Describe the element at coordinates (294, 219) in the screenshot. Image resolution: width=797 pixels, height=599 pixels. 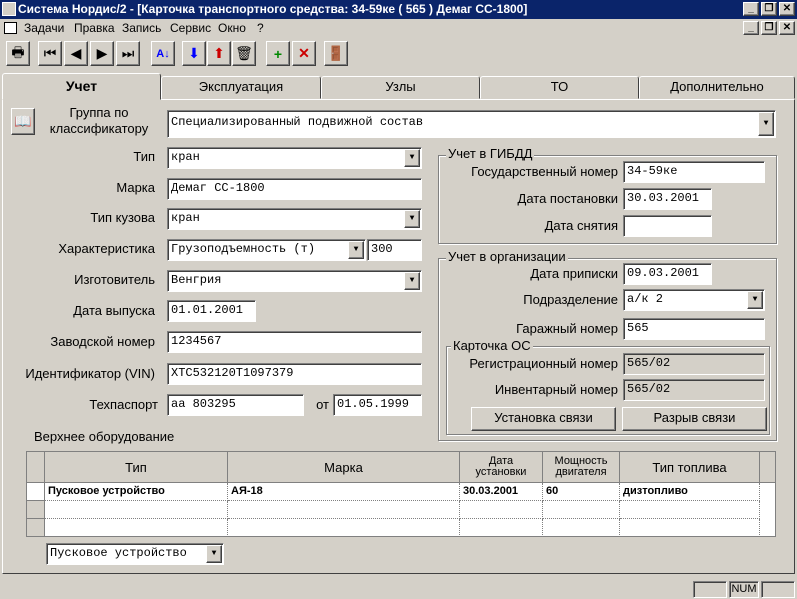
I see `body-type-select: кран ▼` at that location.